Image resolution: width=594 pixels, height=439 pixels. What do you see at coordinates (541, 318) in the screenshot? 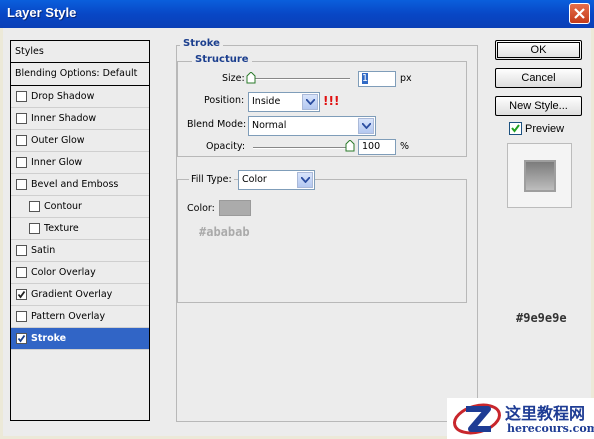
I see `preview-annotation: #9e9e9e` at bounding box center [541, 318].